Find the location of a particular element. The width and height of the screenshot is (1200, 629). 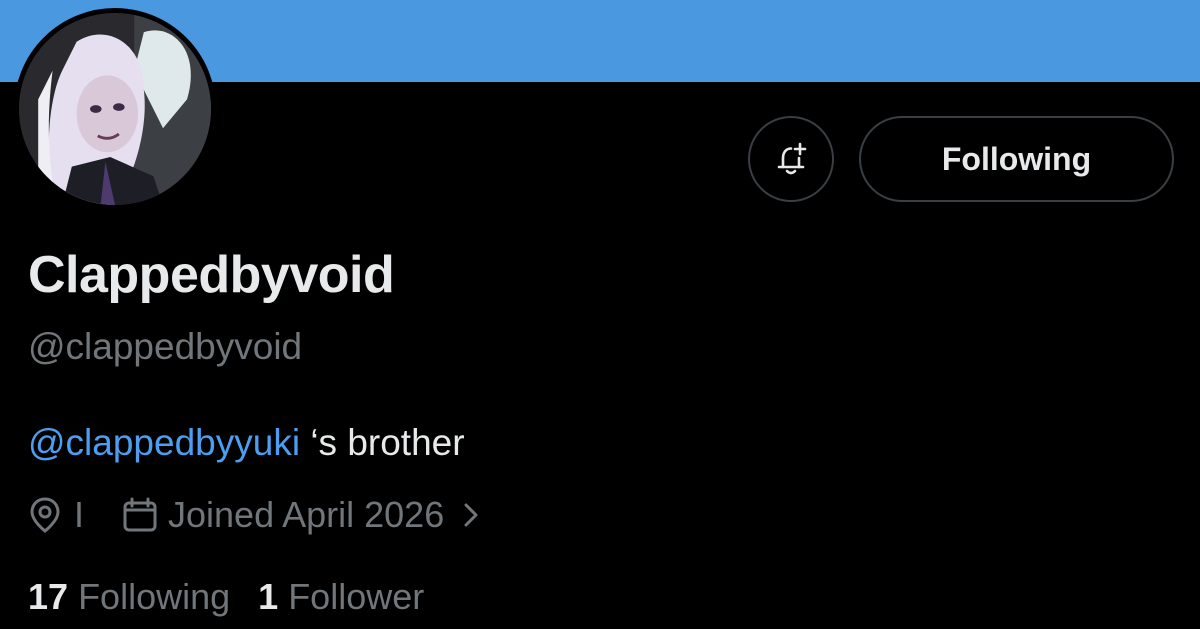

bio-mention-link: @clappedbyyuki is located at coordinates (164, 442).